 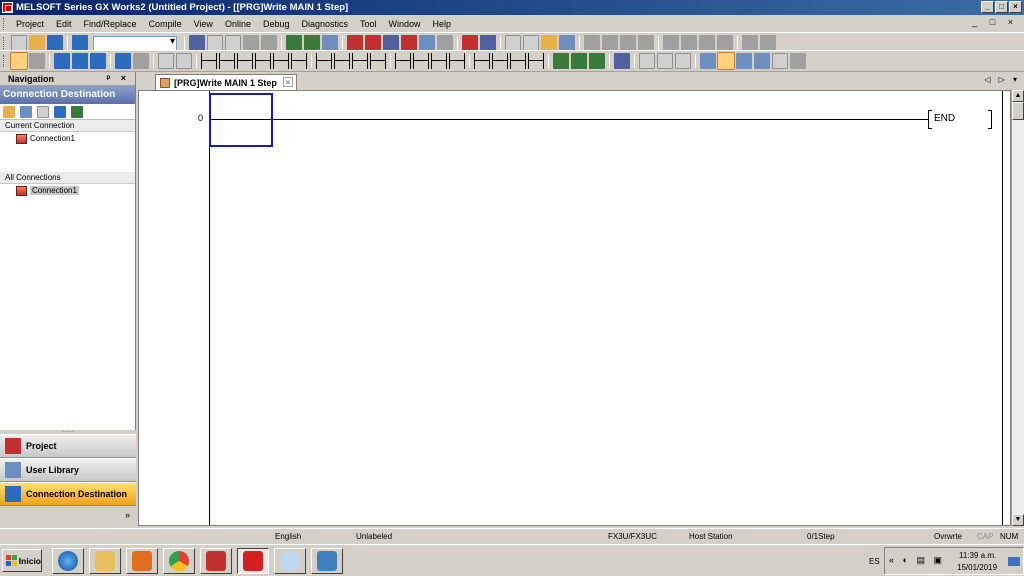 What do you see at coordinates (98, 61) in the screenshot?
I see `output-window-icon` at bounding box center [98, 61].